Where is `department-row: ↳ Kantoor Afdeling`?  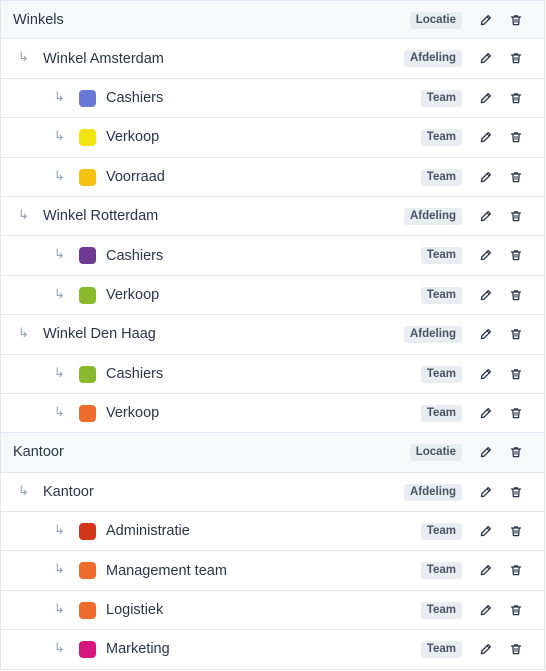 department-row: ↳ Kantoor Afdeling is located at coordinates (272, 493).